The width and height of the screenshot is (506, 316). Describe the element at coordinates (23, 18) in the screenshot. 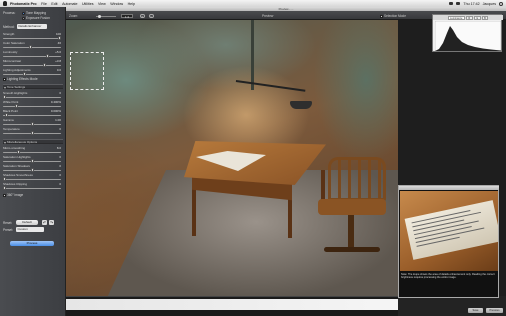

I see `radio-icon` at that location.